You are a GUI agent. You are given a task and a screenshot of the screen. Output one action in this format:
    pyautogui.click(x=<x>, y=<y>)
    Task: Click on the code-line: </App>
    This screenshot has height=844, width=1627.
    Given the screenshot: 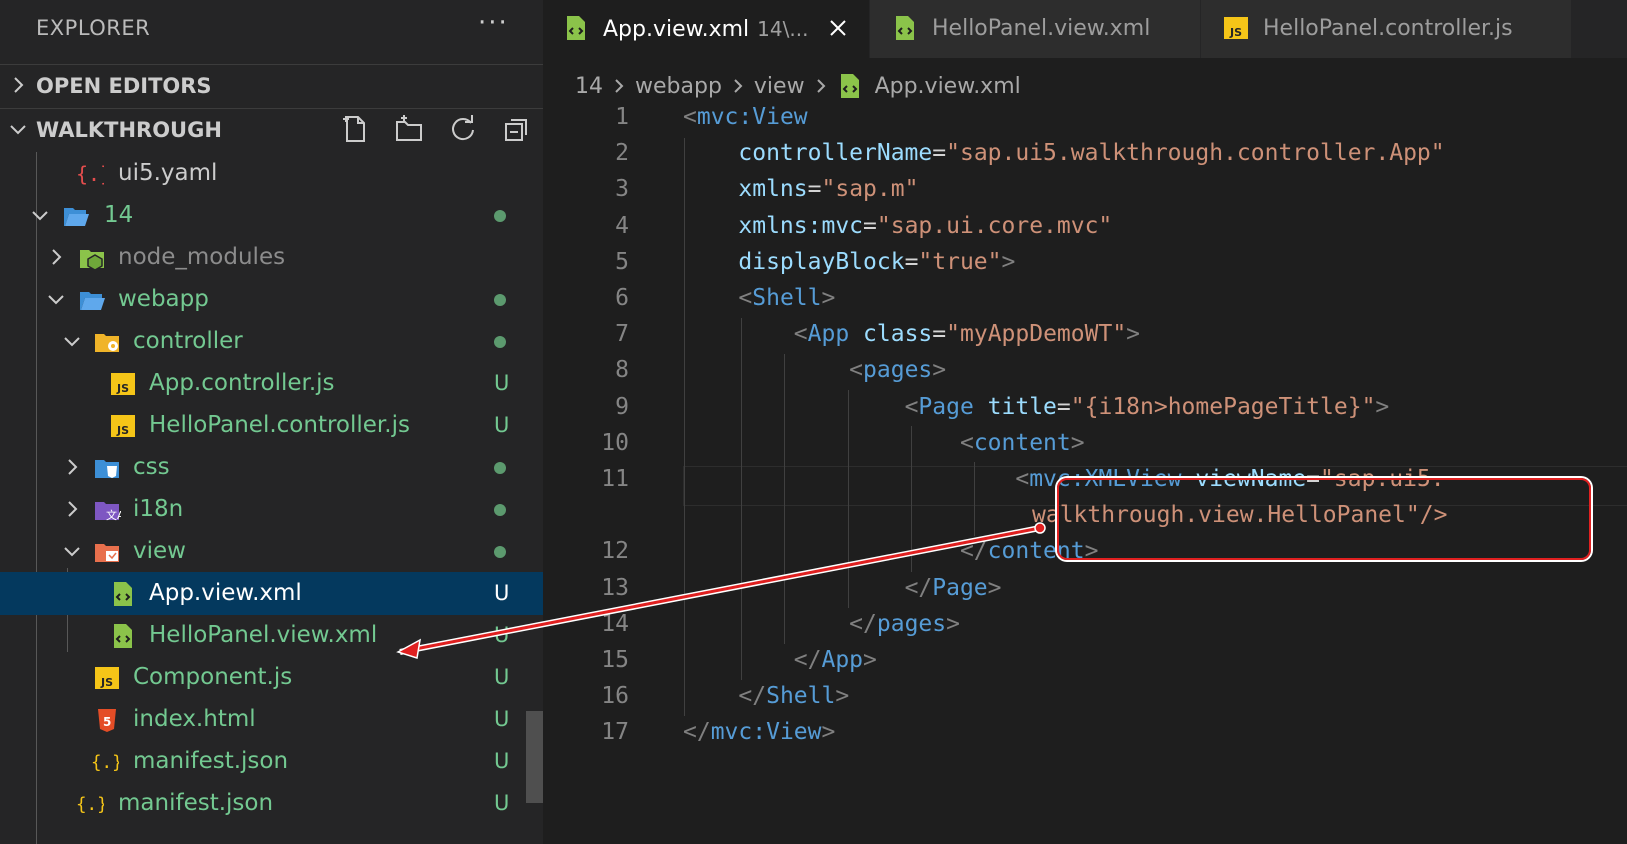 What is the action you would take?
    pyautogui.click(x=835, y=660)
    